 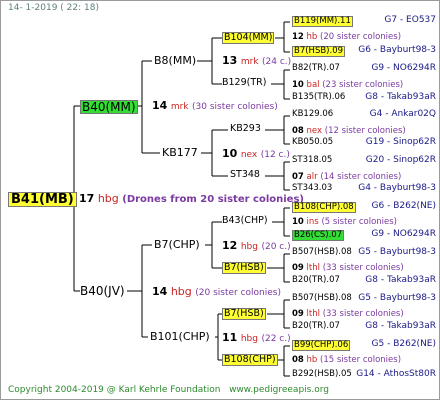 I want to click on gen3-b7hsb-b-queen: B7(HSB), so click(x=244, y=314).